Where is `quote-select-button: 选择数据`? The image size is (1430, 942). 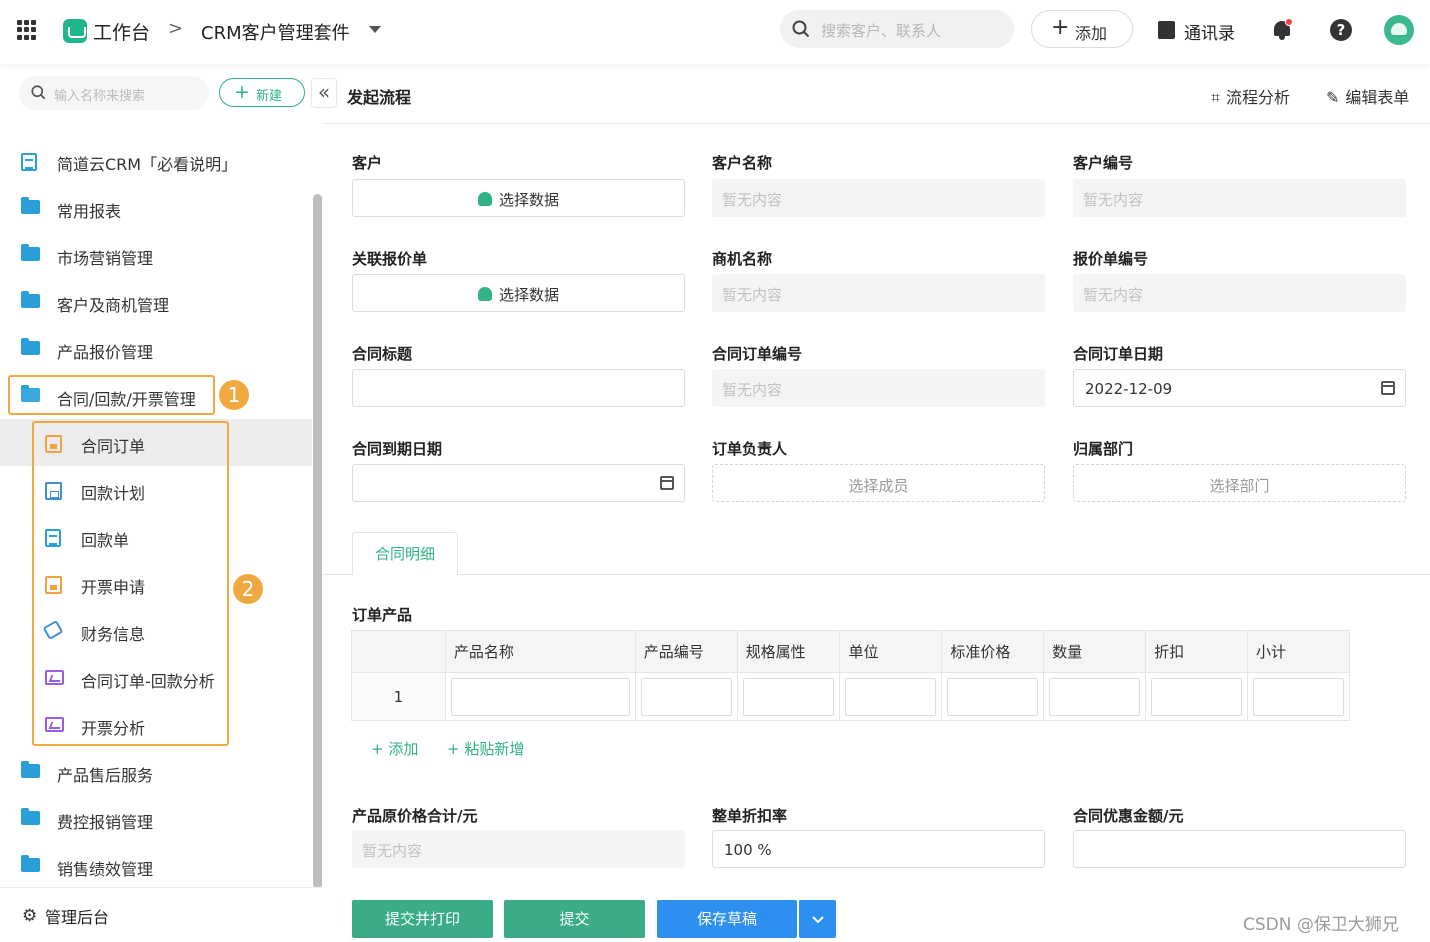 quote-select-button: 选择数据 is located at coordinates (518, 293).